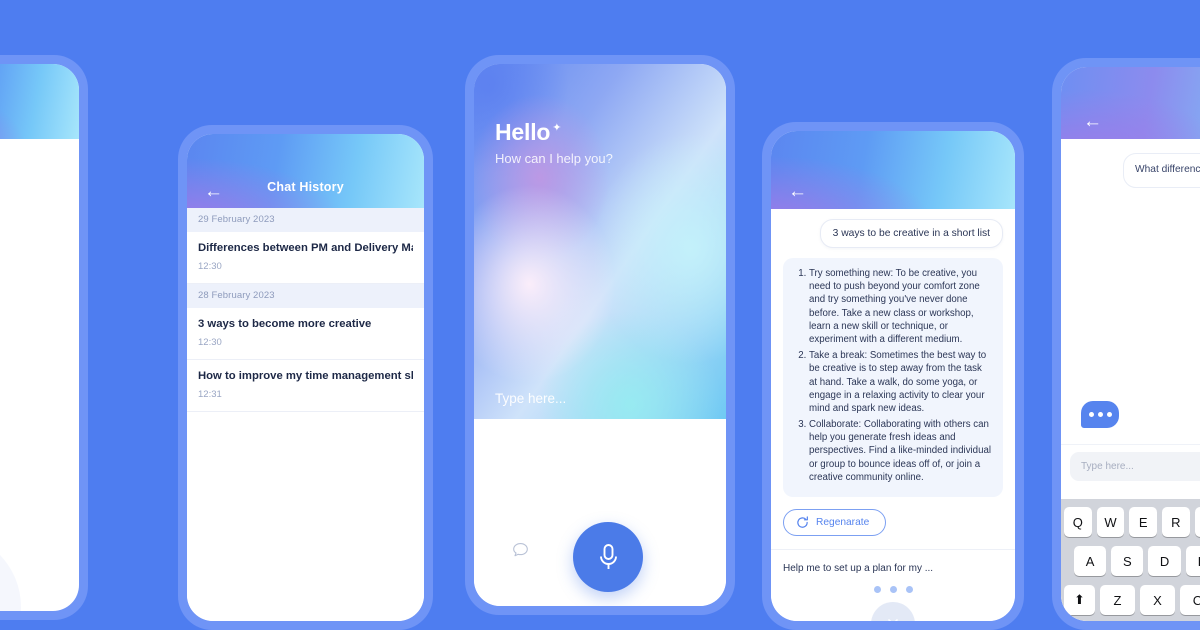  I want to click on mic-halo-outer, so click(10, 571).